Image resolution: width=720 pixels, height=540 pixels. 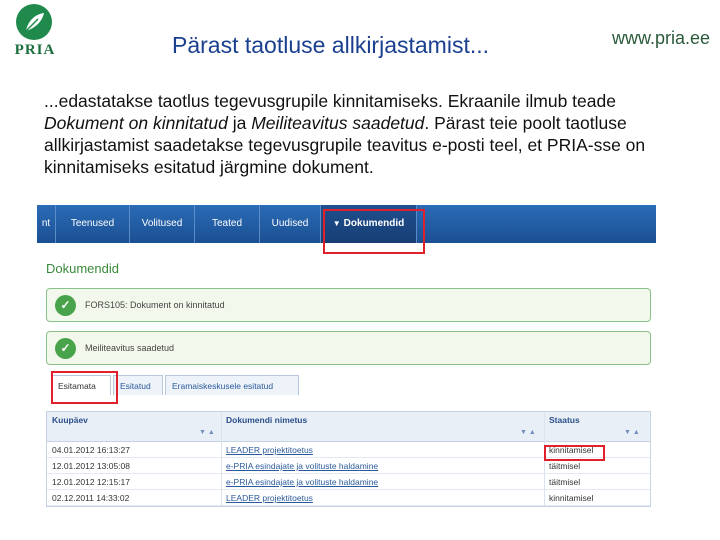 What do you see at coordinates (46, 224) in the screenshot?
I see `nav-item-partial: nt` at bounding box center [46, 224].